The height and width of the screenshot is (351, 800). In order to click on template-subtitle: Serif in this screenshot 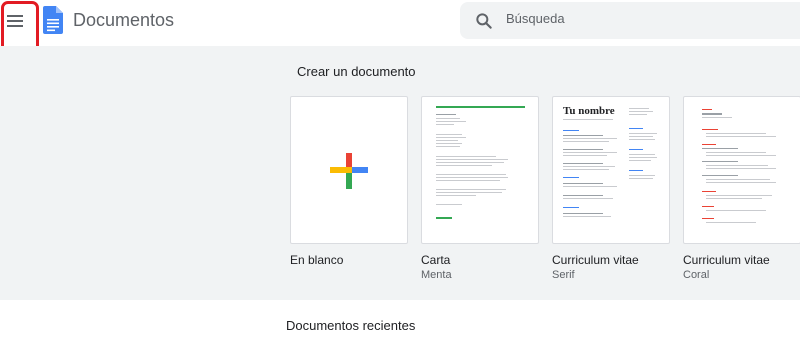, I will do `click(563, 275)`.